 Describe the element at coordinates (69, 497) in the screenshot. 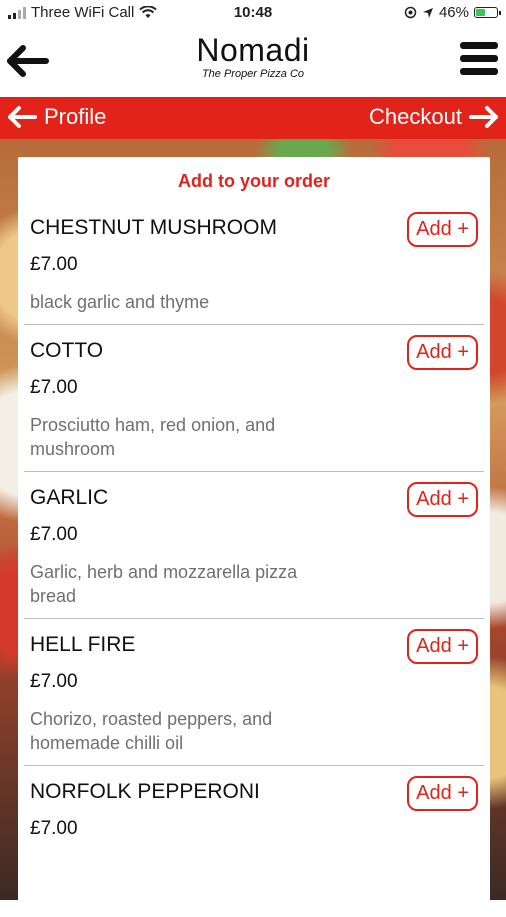

I see `item-name: GARLIC` at that location.